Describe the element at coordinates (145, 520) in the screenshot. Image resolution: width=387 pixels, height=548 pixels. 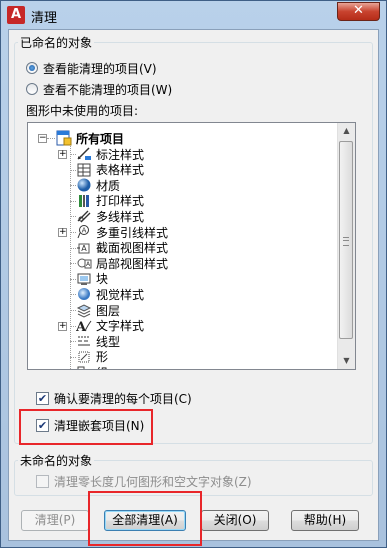
I see `purge-all-button: 全部清理(A)` at that location.